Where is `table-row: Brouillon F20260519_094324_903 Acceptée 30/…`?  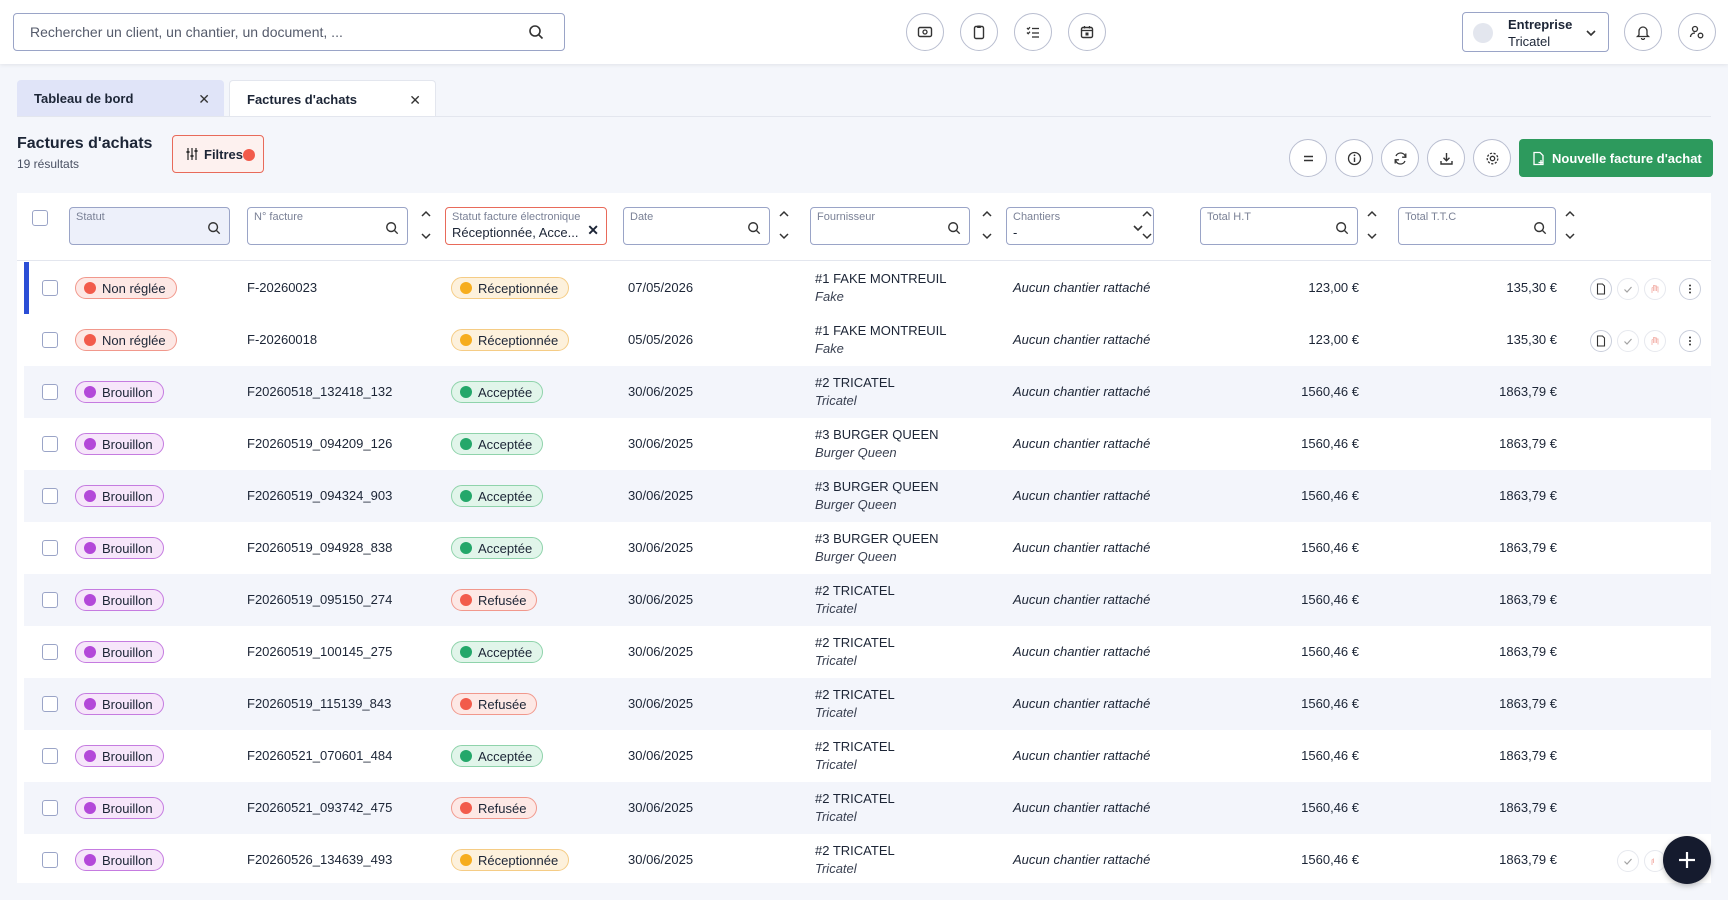 table-row: Brouillon F20260519_094324_903 Acceptée 30/… is located at coordinates (867, 496).